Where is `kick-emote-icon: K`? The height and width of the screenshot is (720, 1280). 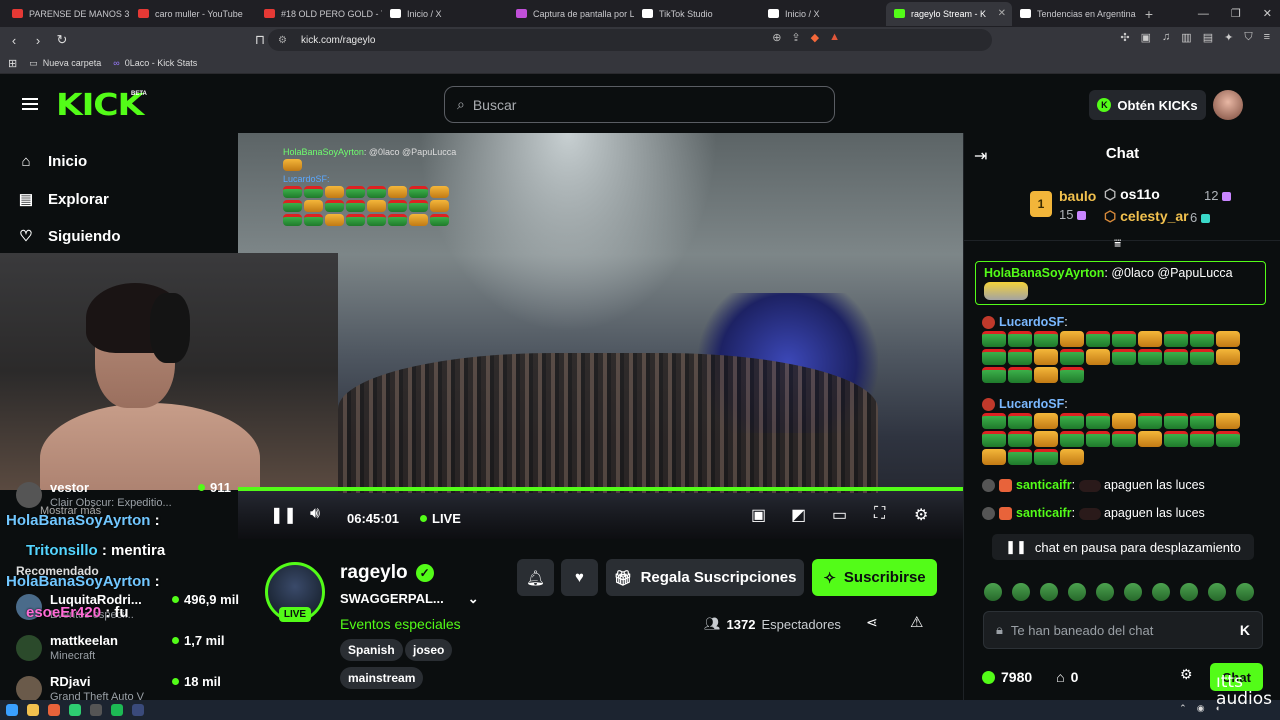
kick-emote-icon: K is located at coordinates (1245, 630).